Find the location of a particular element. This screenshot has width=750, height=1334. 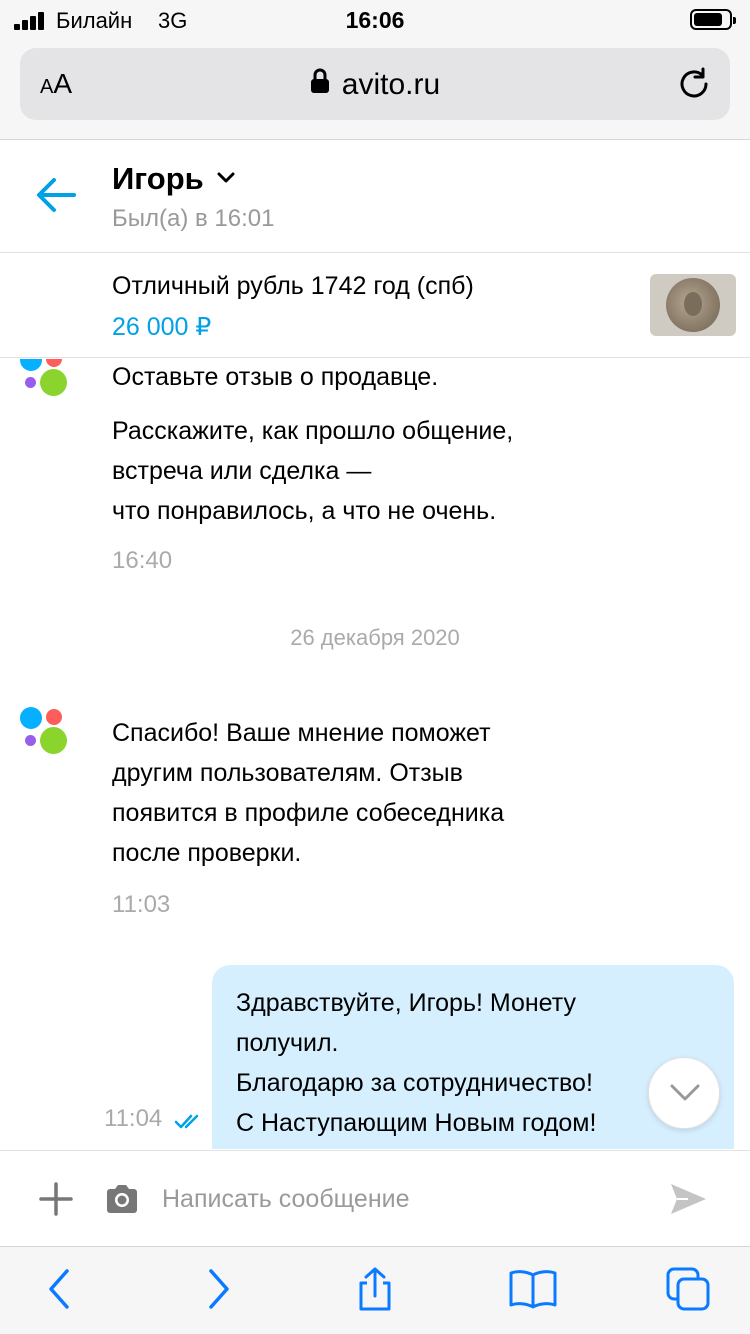

browser-toolbar is located at coordinates (375, 1290).